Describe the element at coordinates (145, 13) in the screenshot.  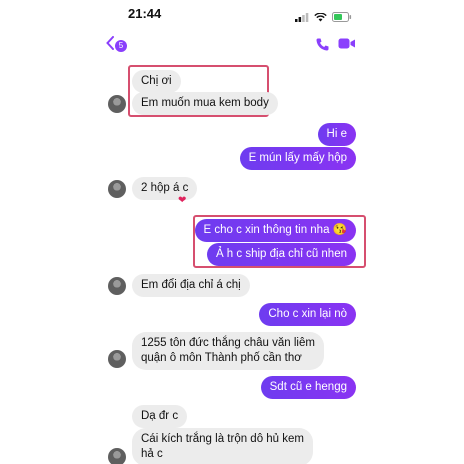
I see `status-time: 21:44` at that location.